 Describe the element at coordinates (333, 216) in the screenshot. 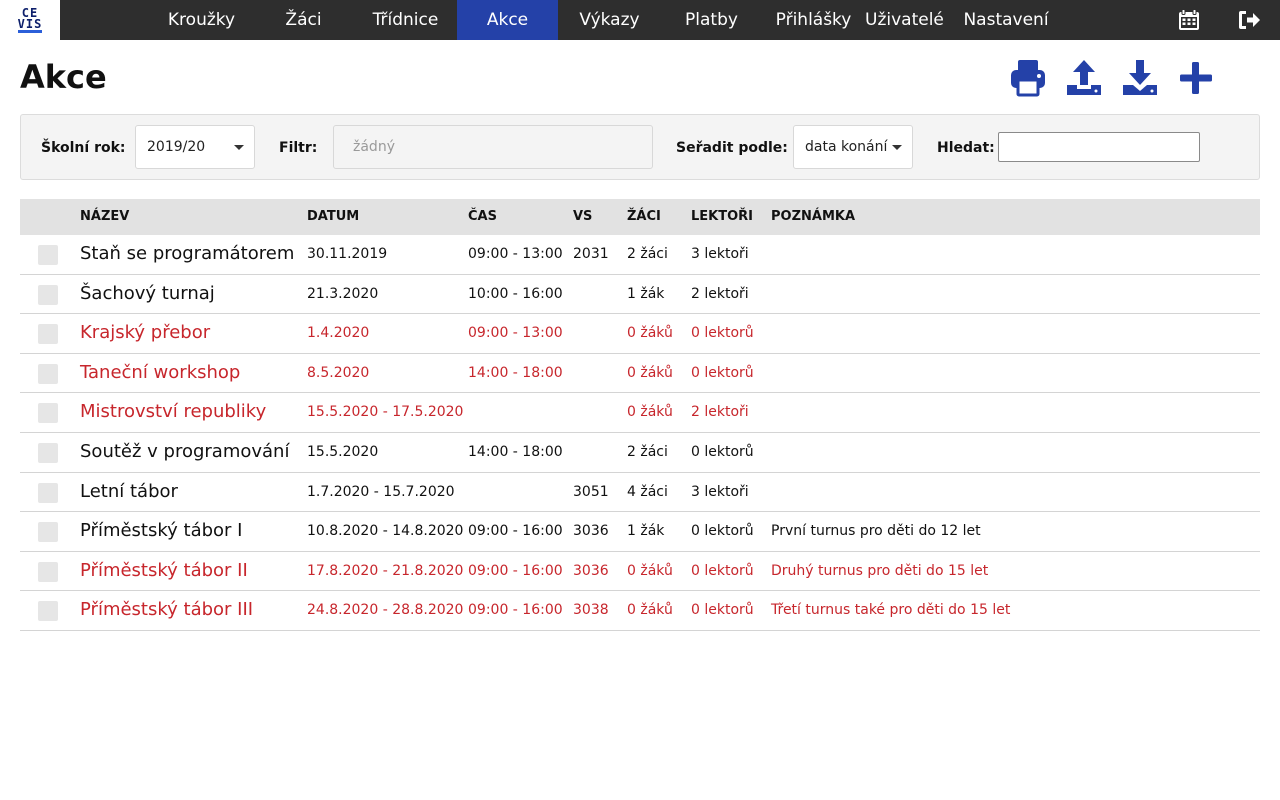

I see `column-header-date: DATUM` at that location.